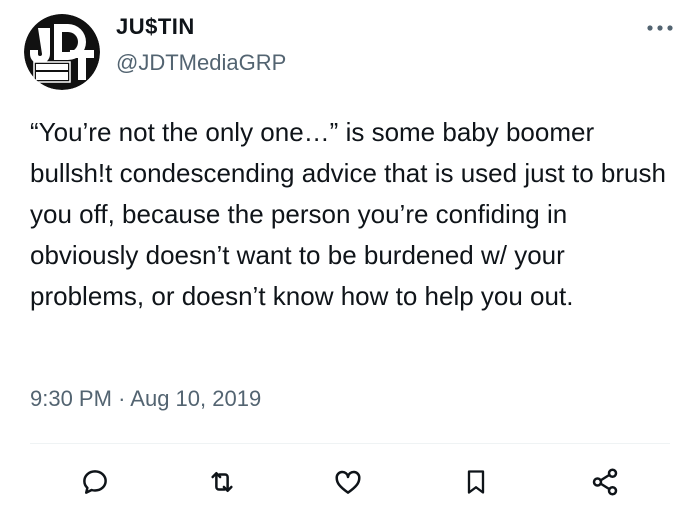  I want to click on retweet-button, so click(222, 482).